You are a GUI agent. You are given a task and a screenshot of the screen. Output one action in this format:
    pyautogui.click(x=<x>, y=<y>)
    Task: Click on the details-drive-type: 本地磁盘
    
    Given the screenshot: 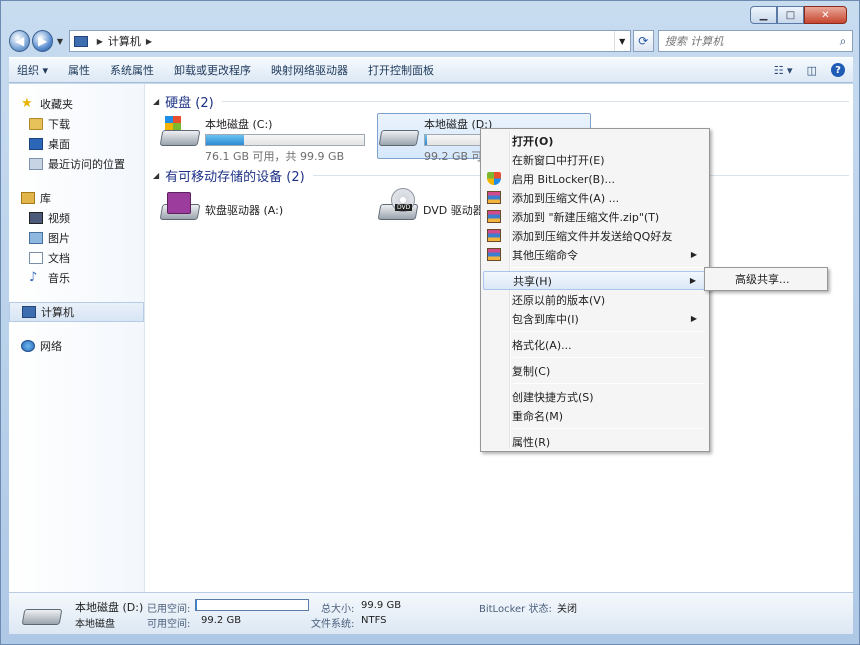 What is the action you would take?
    pyautogui.click(x=95, y=624)
    